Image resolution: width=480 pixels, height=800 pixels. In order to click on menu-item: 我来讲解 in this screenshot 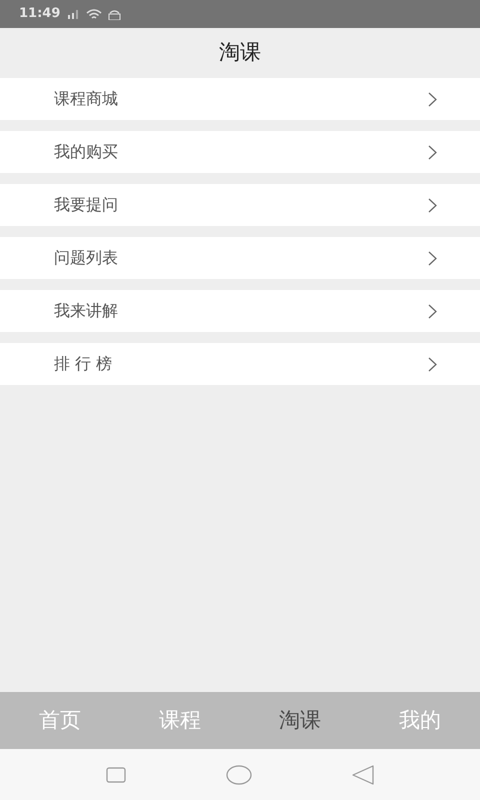, I will do `click(240, 311)`.